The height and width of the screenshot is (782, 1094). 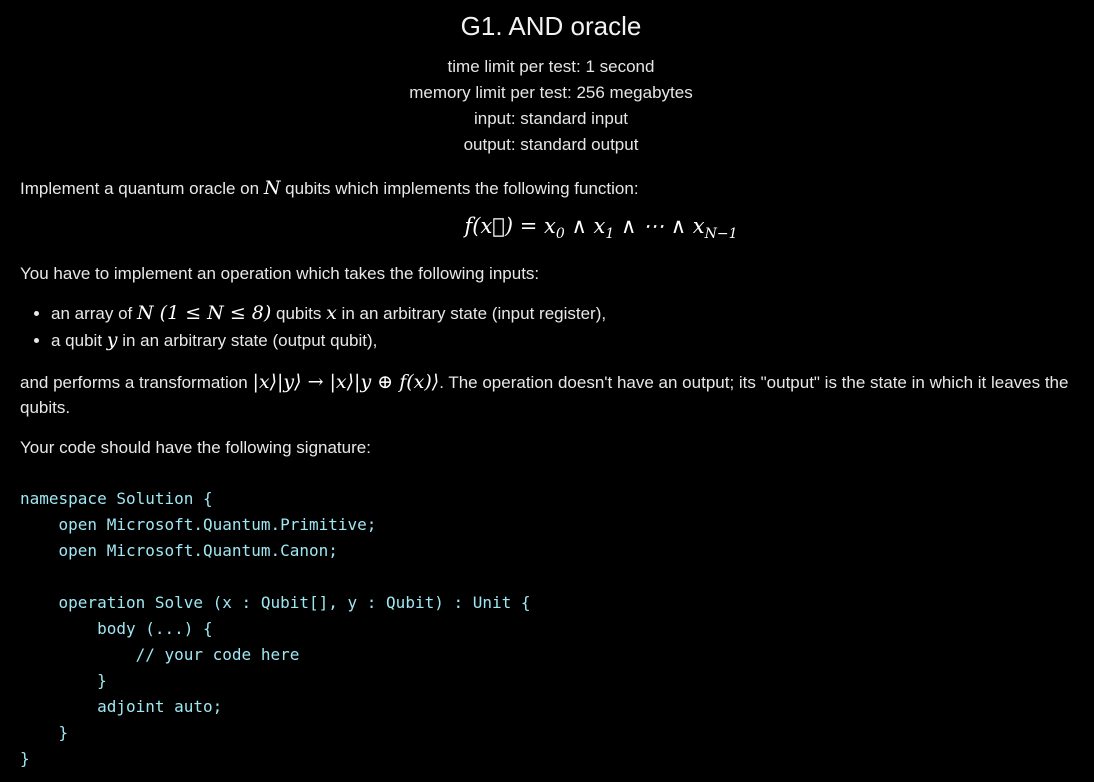 I want to click on intro-math-n: N, so click(x=272, y=188).